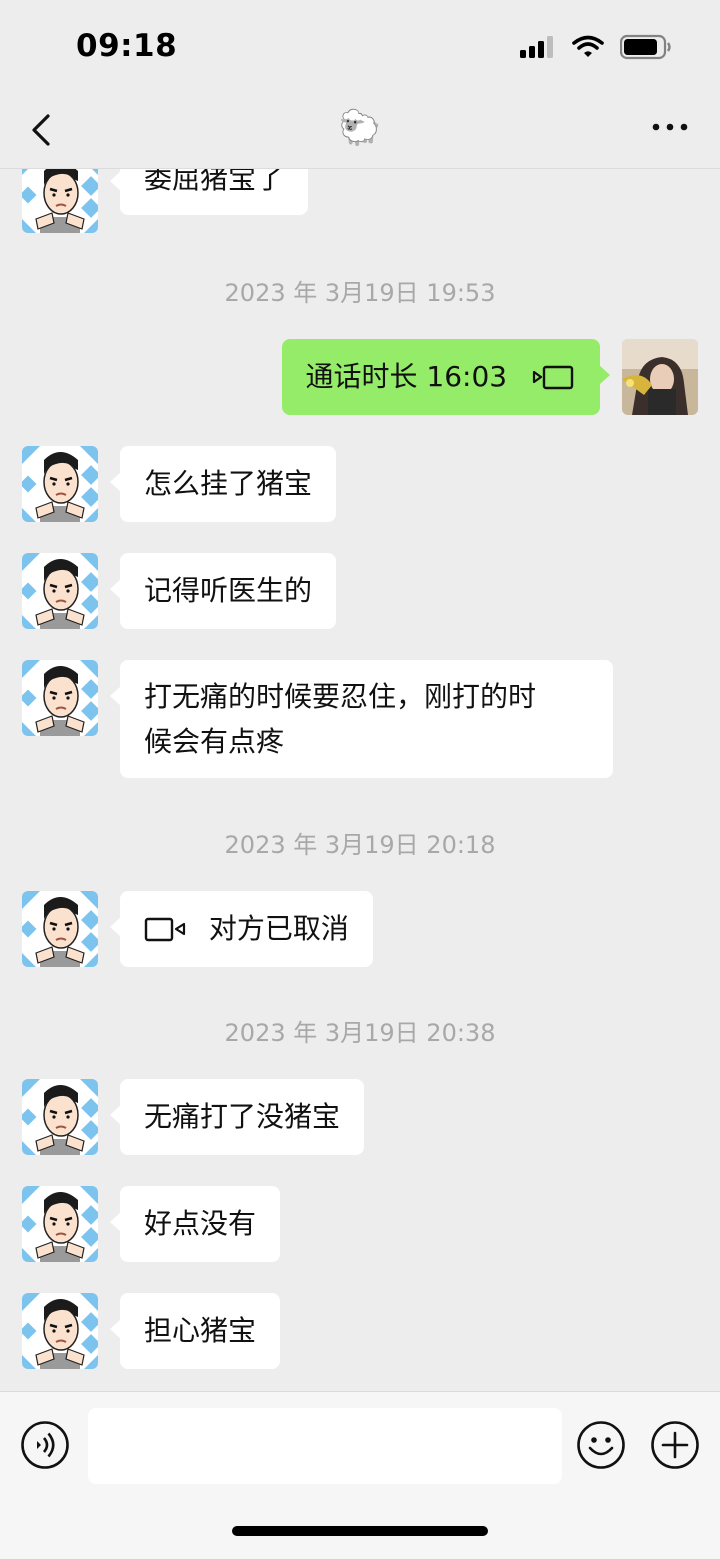 The image size is (720, 1559). I want to click on plus-icon, so click(675, 1445).